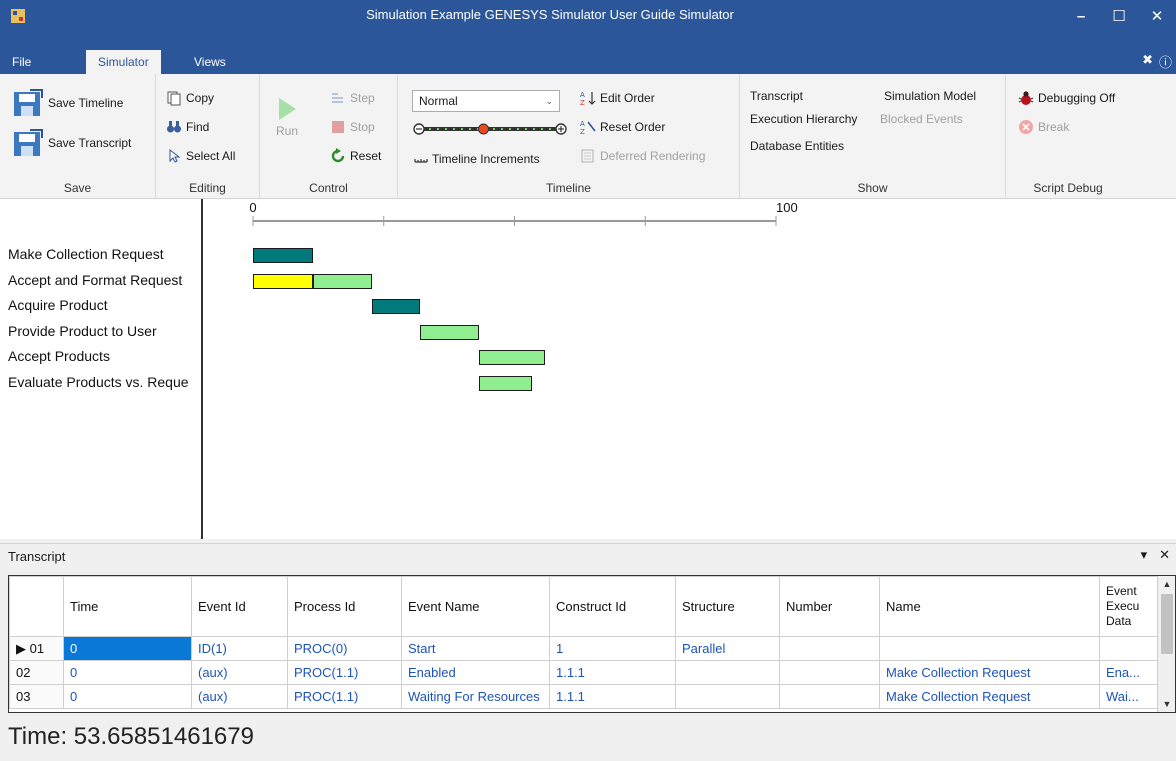 The height and width of the screenshot is (761, 1176). I want to click on column-header: Construct Id, so click(612, 606).